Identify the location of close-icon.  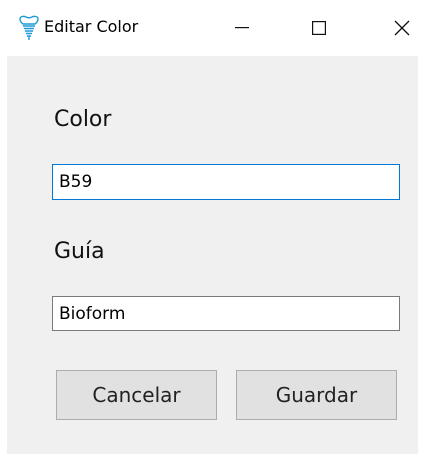
(402, 28).